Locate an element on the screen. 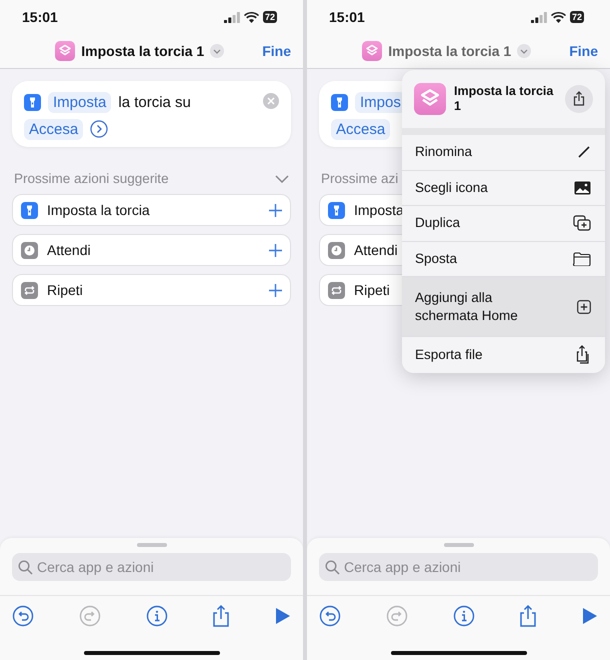 Image resolution: width=610 pixels, height=660 pixels. parameter-token: Imposta is located at coordinates (80, 102).